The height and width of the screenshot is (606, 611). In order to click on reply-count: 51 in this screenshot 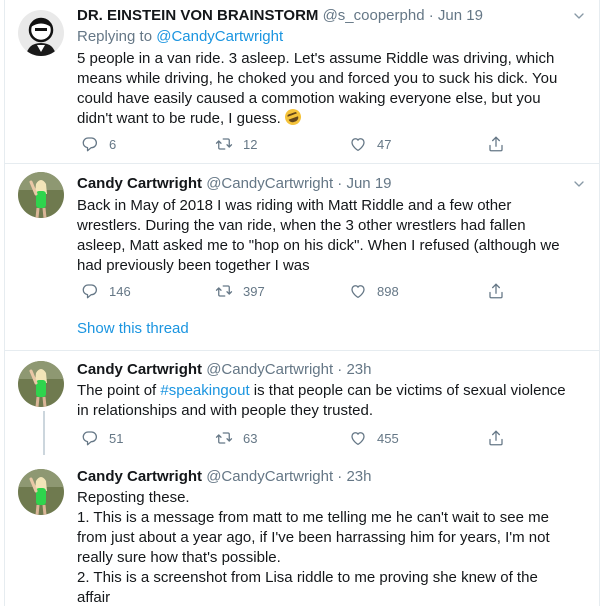, I will do `click(116, 438)`.